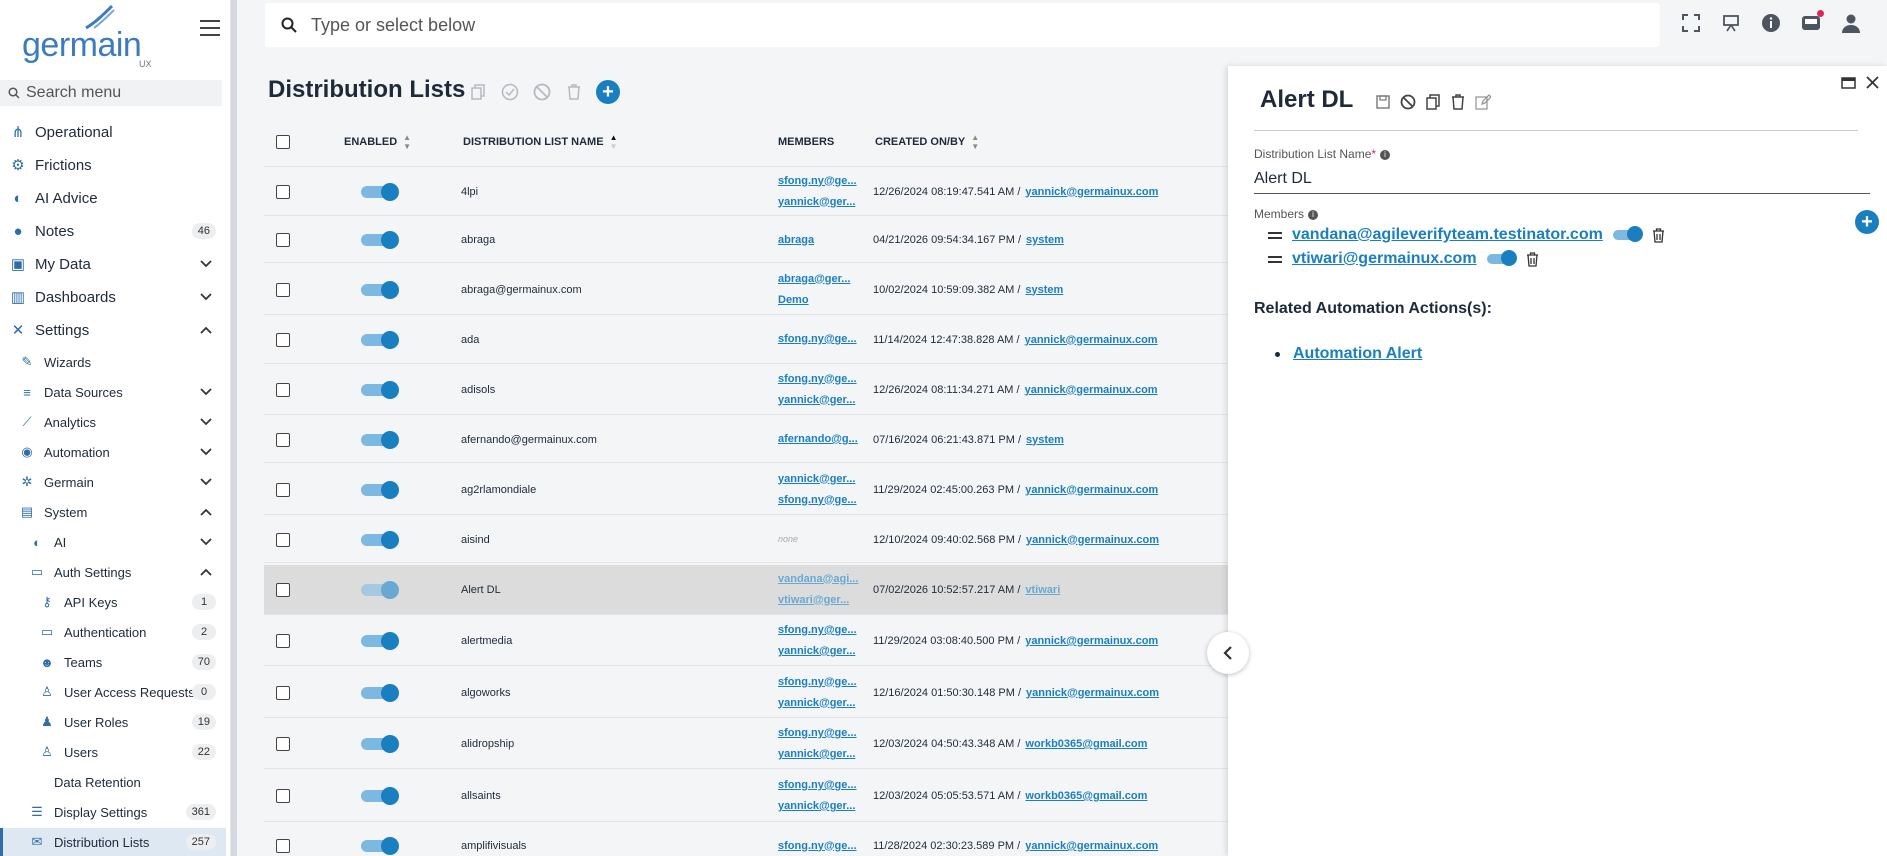 This screenshot has height=856, width=1887. Describe the element at coordinates (1691, 23) in the screenshot. I see `fullscreen-icon` at that location.